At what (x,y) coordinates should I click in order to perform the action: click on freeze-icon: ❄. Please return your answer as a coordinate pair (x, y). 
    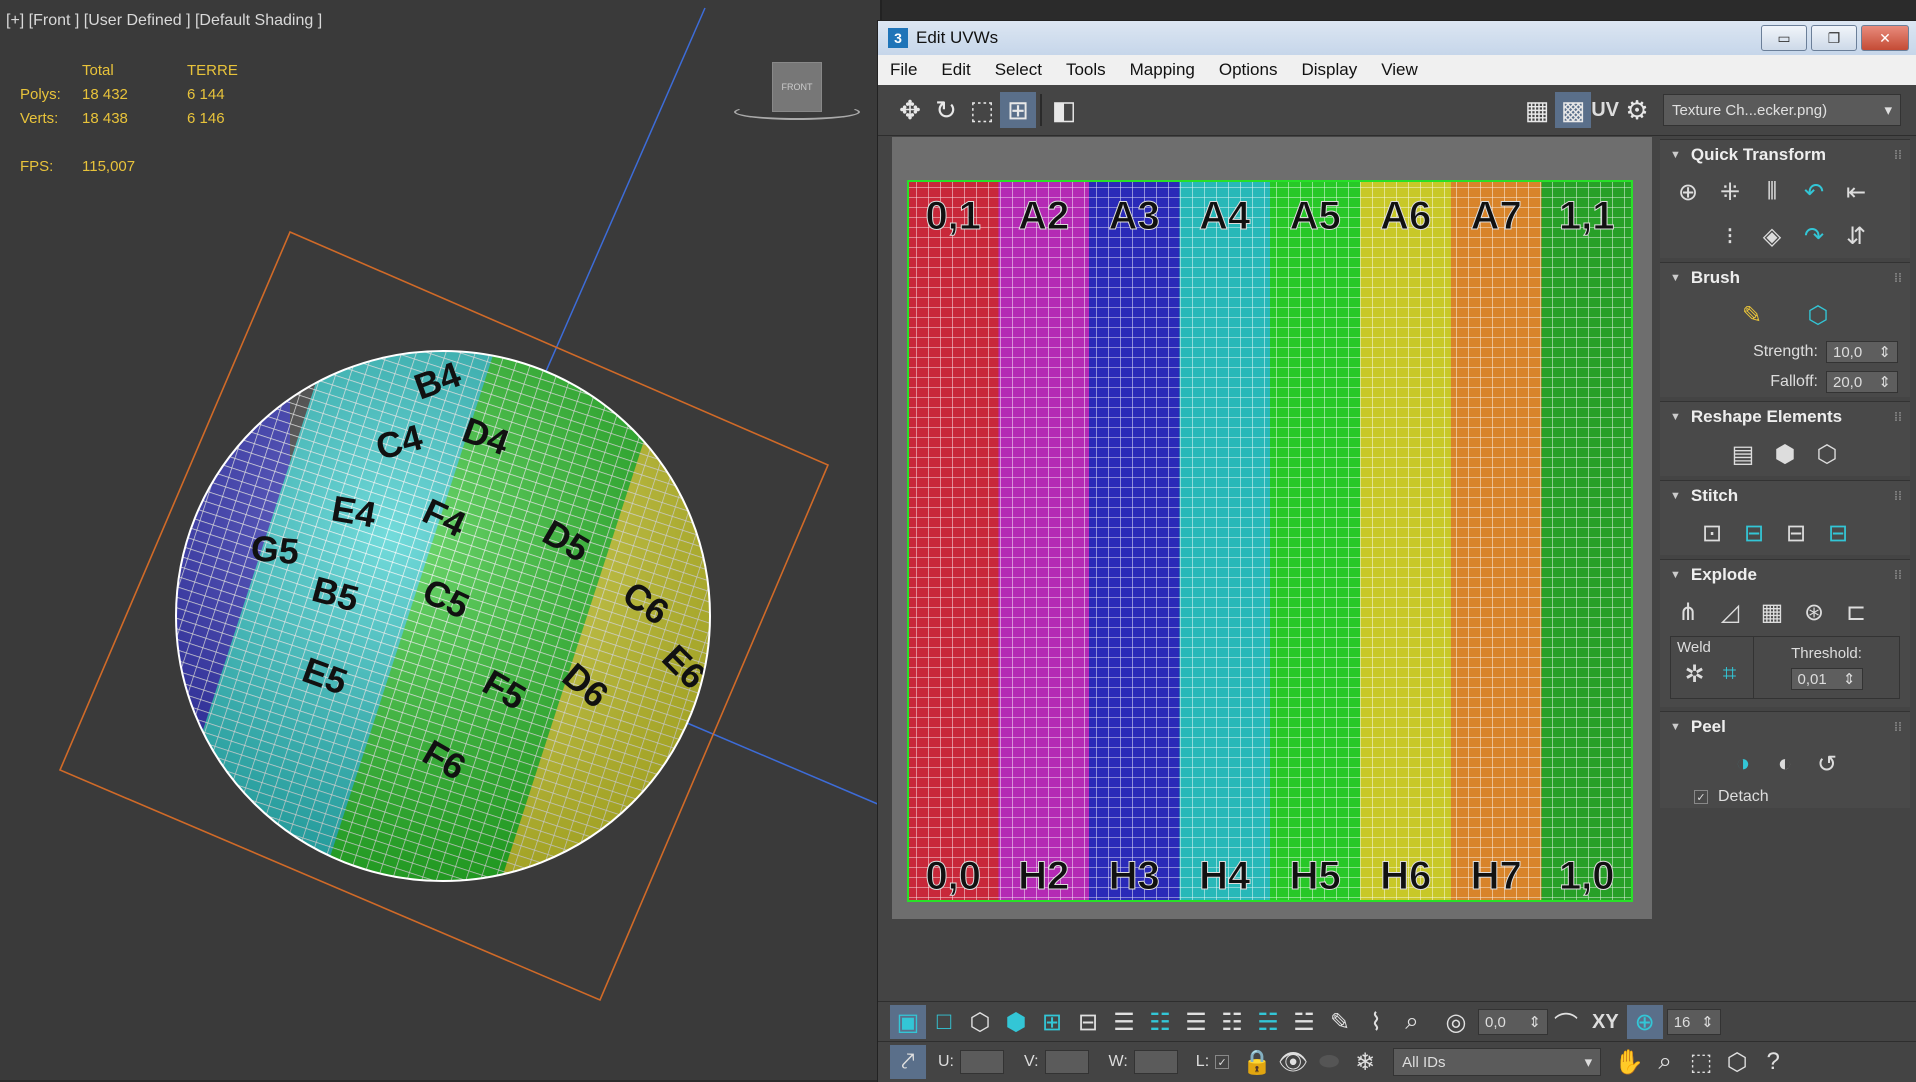
    Looking at the image, I should click on (1365, 1062).